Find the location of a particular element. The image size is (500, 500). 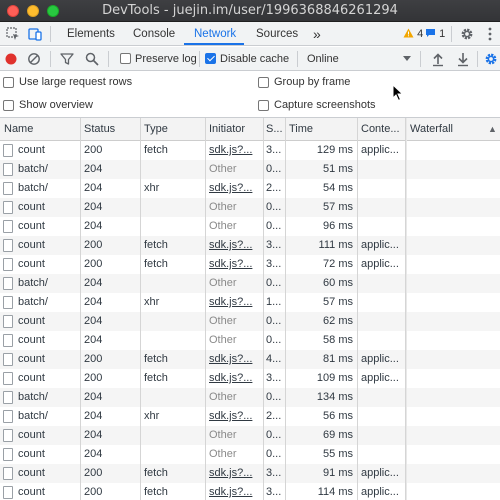

column-header-waterfall: Waterfall is located at coordinates (446, 129).